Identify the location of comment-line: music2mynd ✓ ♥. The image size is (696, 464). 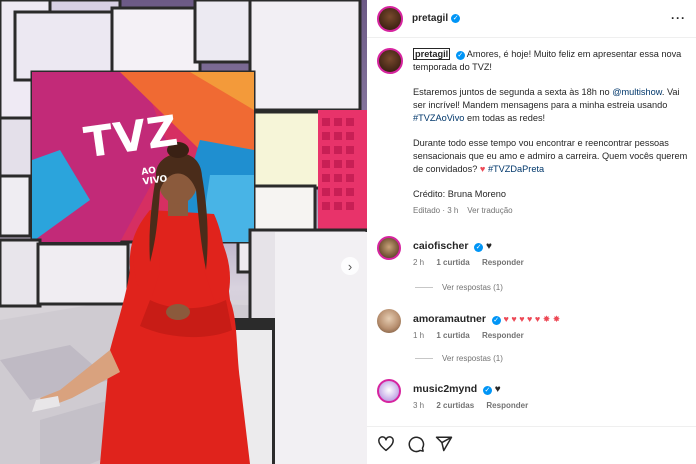
(457, 389).